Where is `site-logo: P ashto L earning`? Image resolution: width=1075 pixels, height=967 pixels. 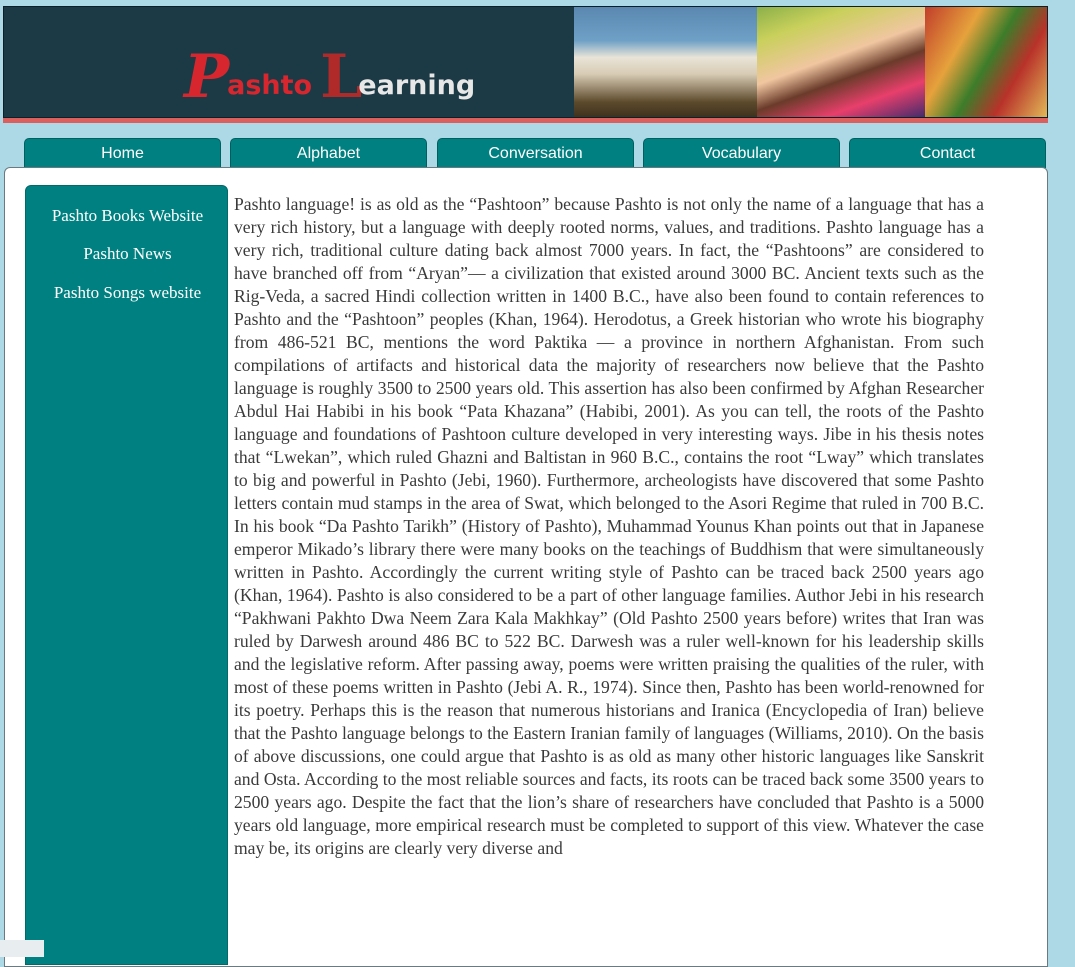
site-logo: P ashto L earning is located at coordinates (329, 72).